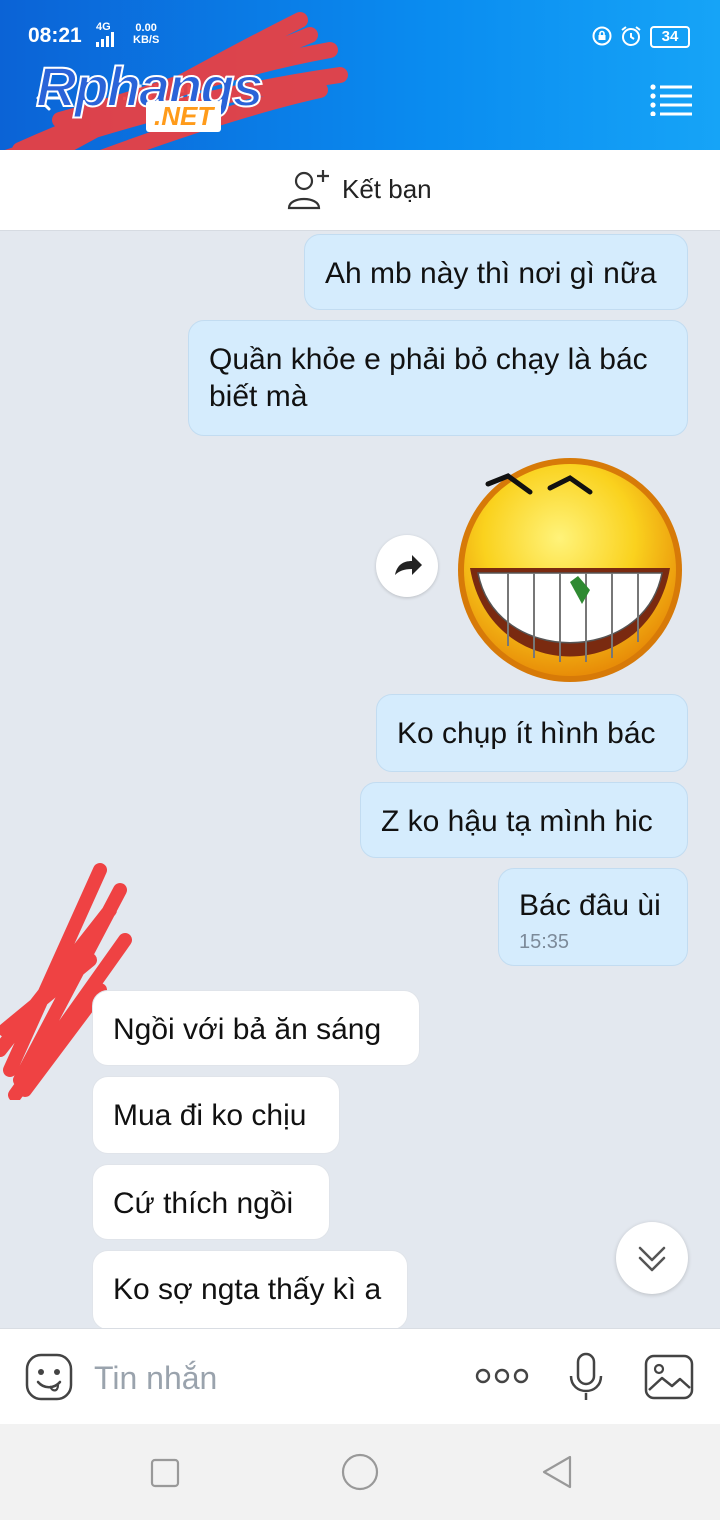 Image resolution: width=720 pixels, height=1520 pixels. I want to click on message-text: Bác đâu ùi, so click(590, 905).